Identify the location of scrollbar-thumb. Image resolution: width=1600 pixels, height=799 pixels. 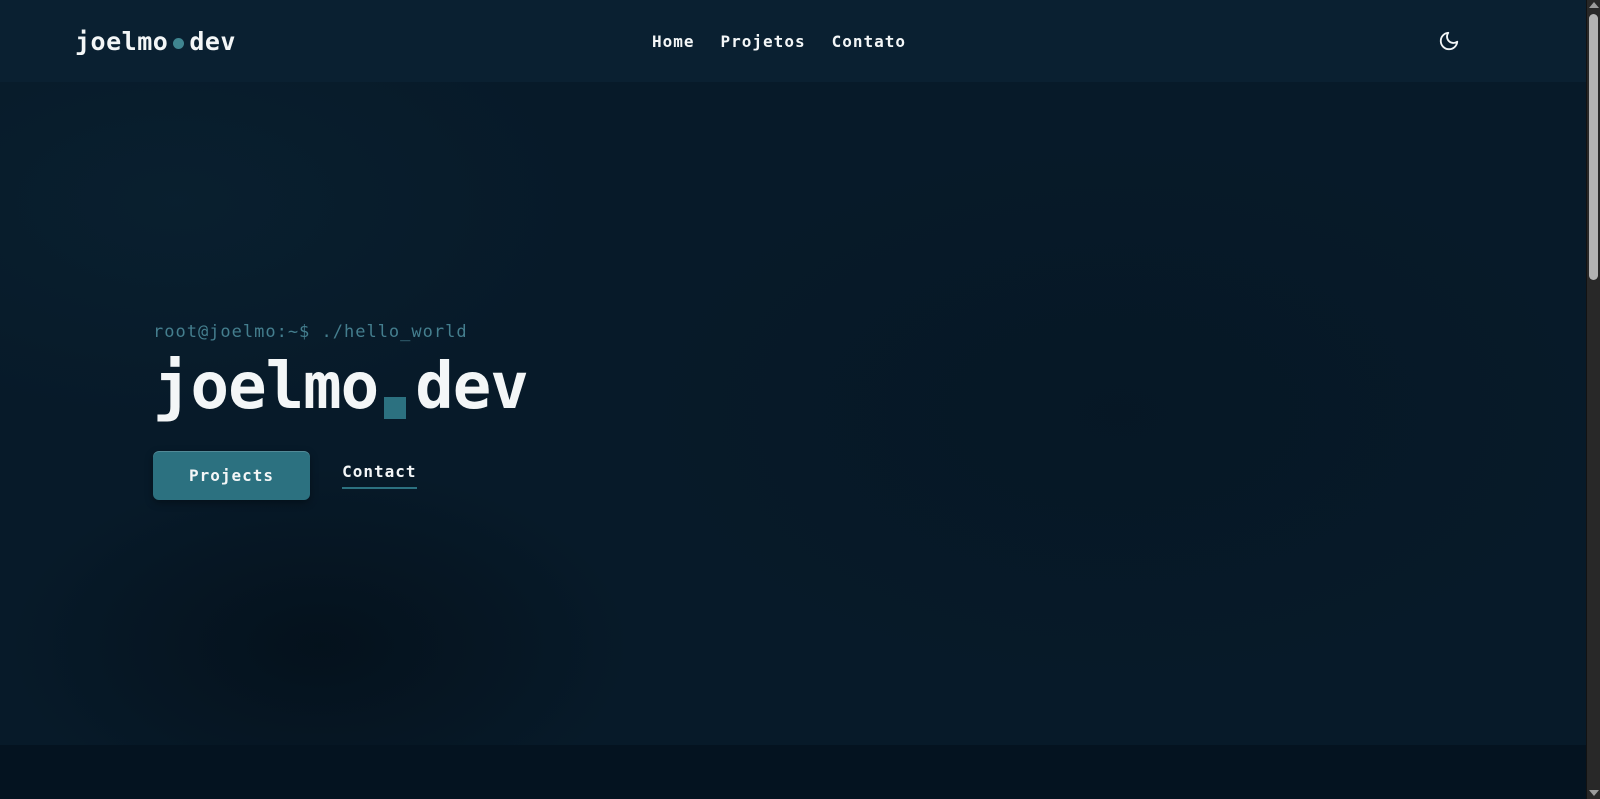
(1593, 147).